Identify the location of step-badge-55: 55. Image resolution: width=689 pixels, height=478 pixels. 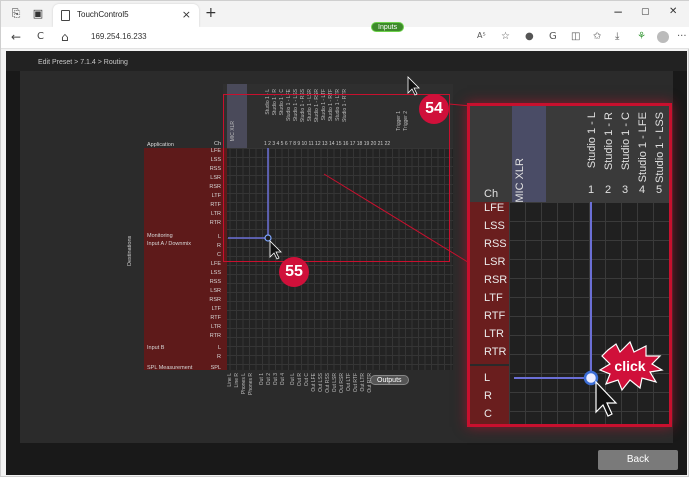
(294, 272).